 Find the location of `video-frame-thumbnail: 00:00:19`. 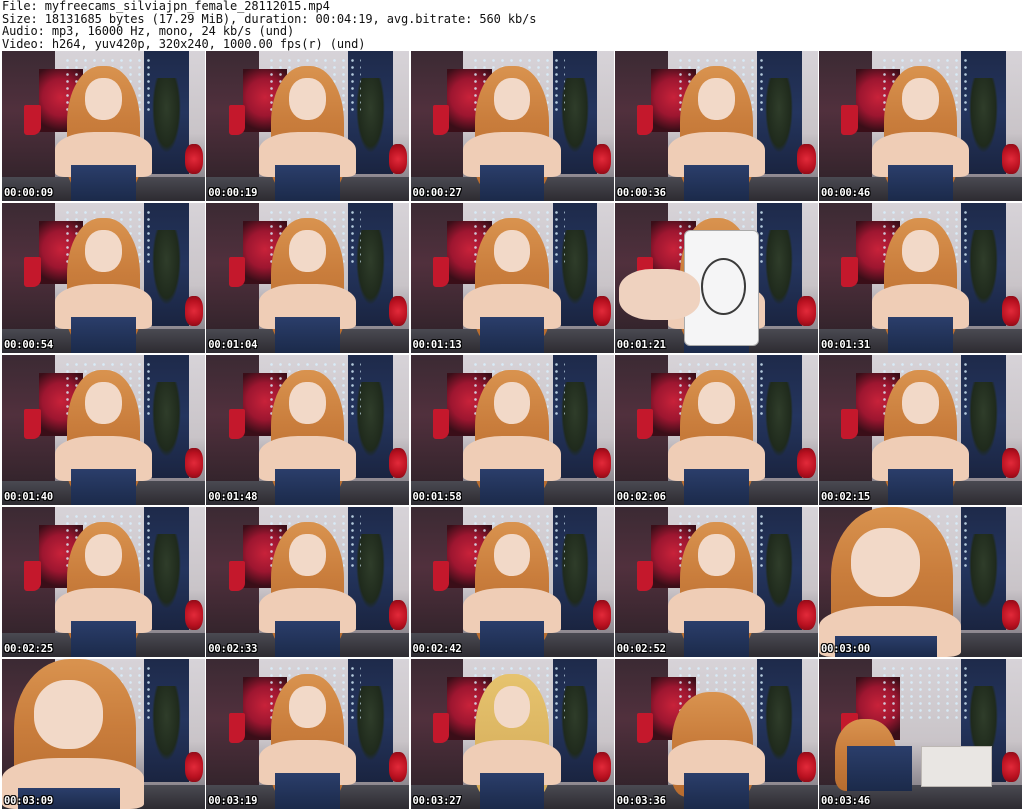

video-frame-thumbnail: 00:00:19 is located at coordinates (308, 126).